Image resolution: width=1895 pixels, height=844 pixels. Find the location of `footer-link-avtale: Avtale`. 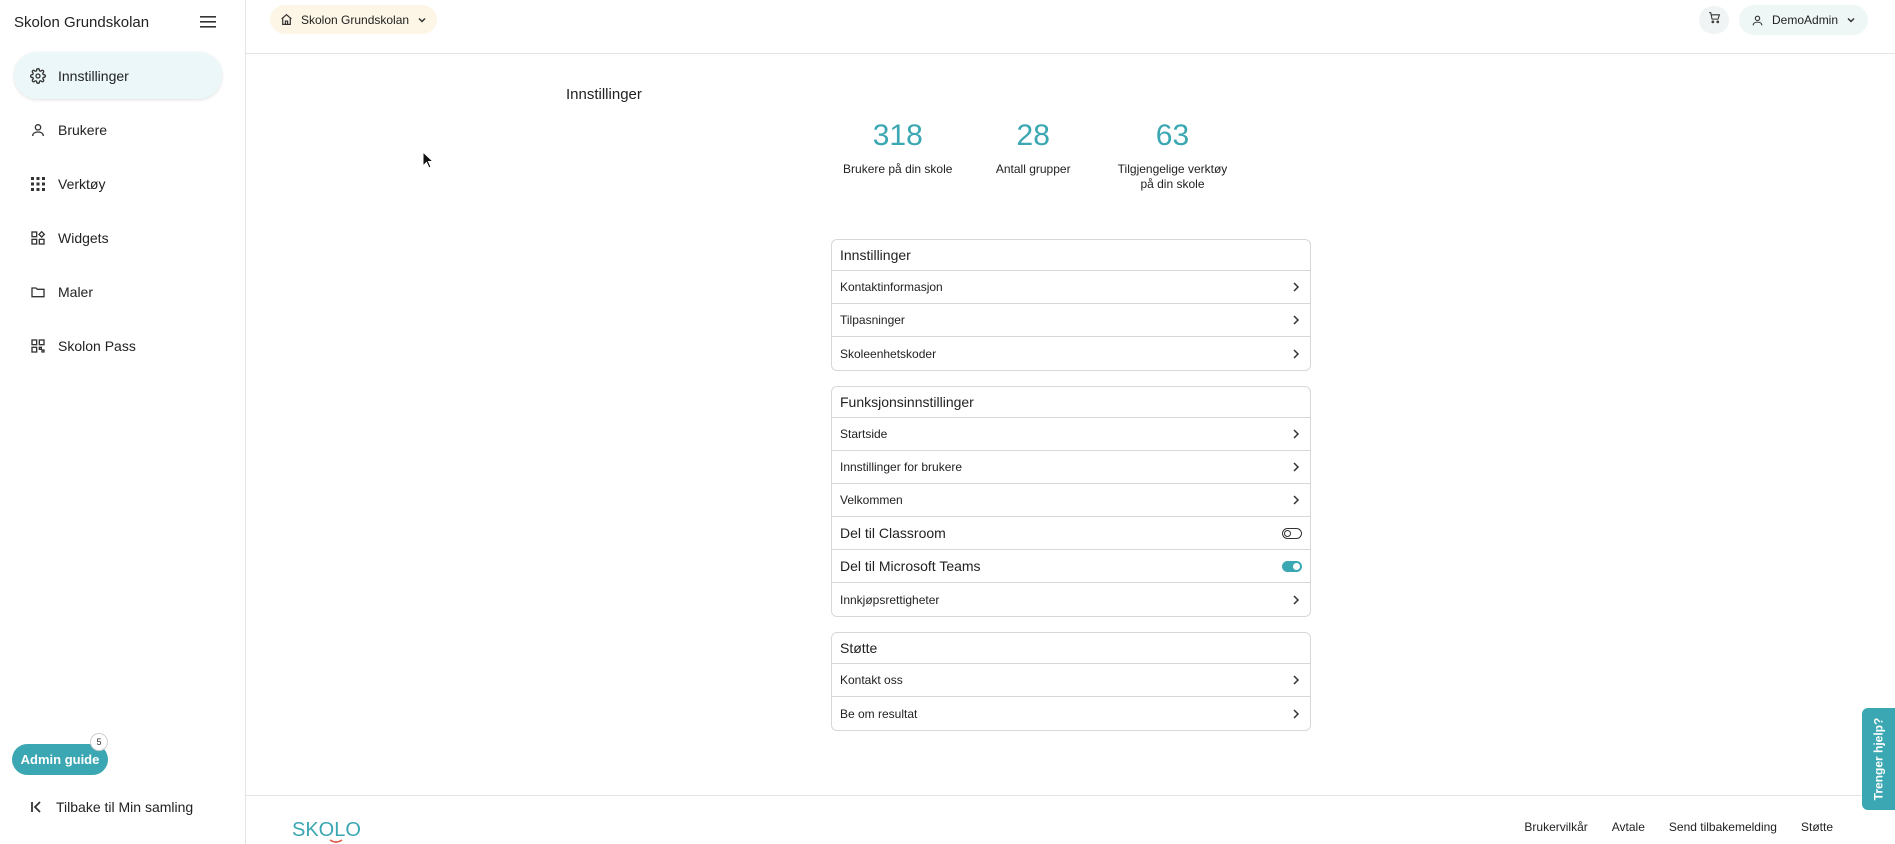

footer-link-avtale: Avtale is located at coordinates (1628, 827).